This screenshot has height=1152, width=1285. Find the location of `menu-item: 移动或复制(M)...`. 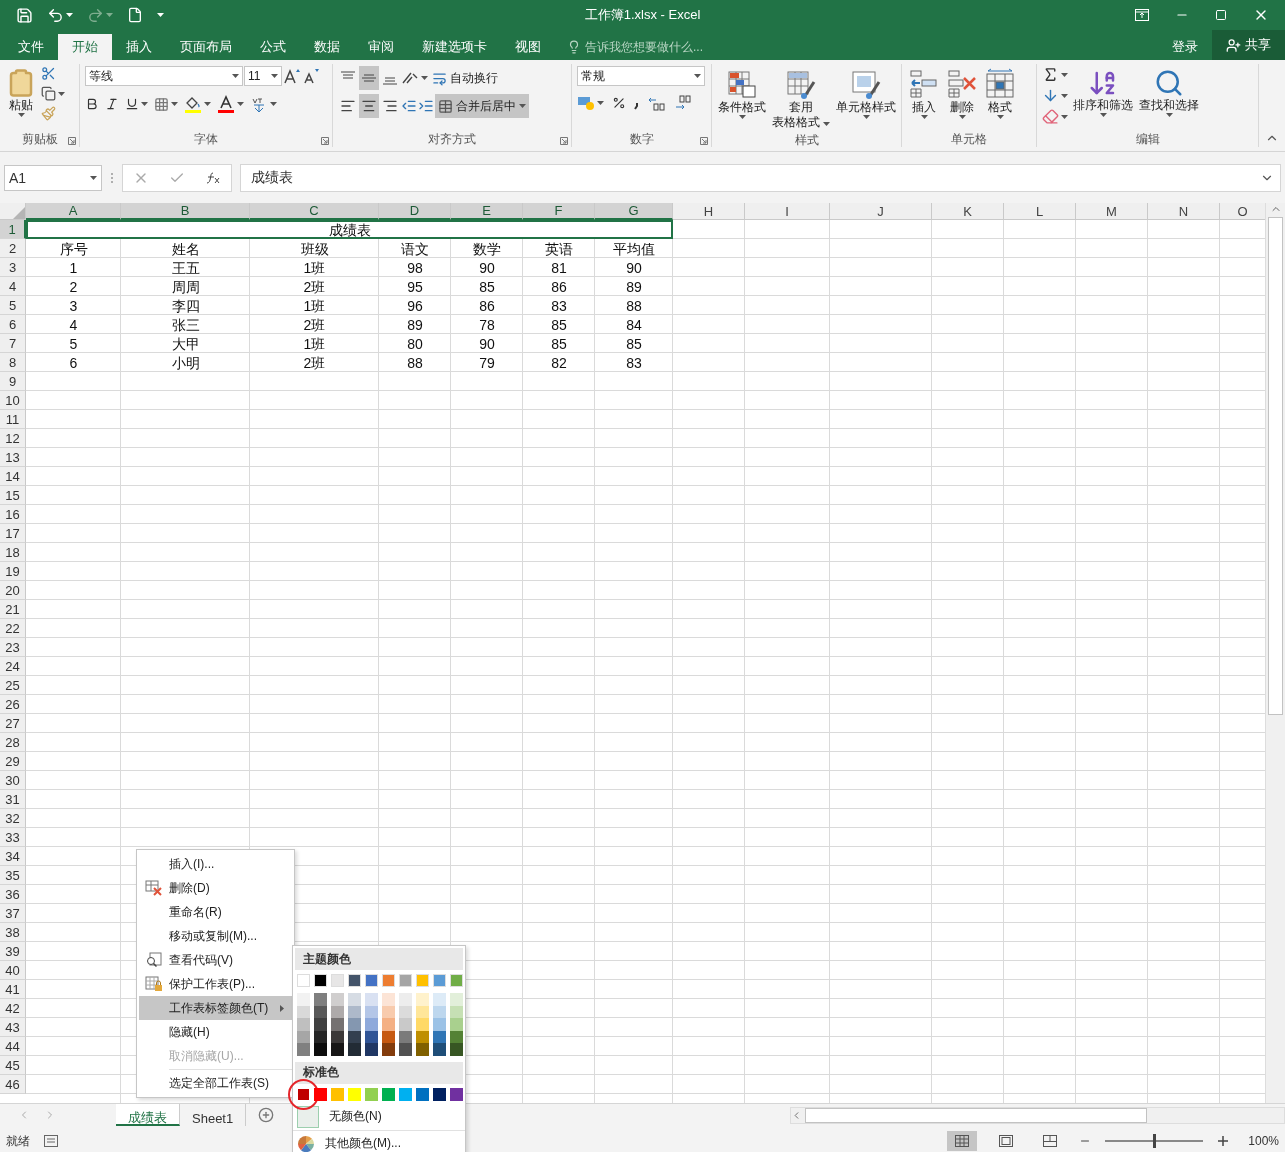

menu-item: 移动或复制(M)... is located at coordinates (215, 936).